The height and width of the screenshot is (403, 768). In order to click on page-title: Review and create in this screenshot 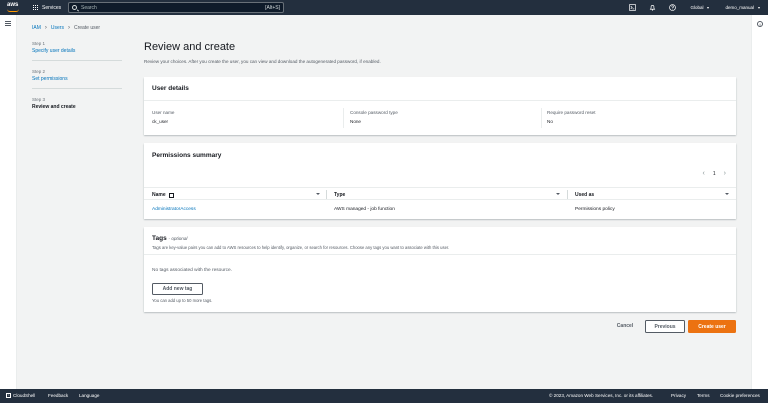, I will do `click(190, 47)`.